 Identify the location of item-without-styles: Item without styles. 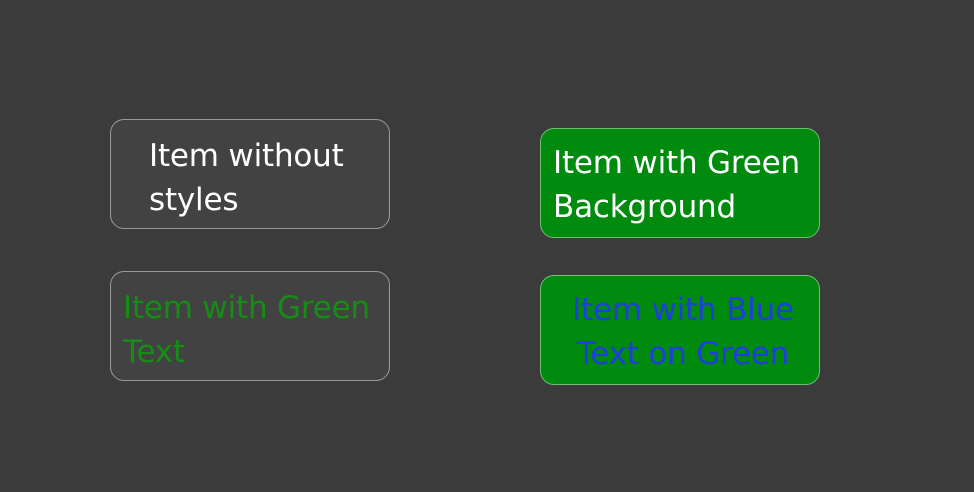
(250, 174).